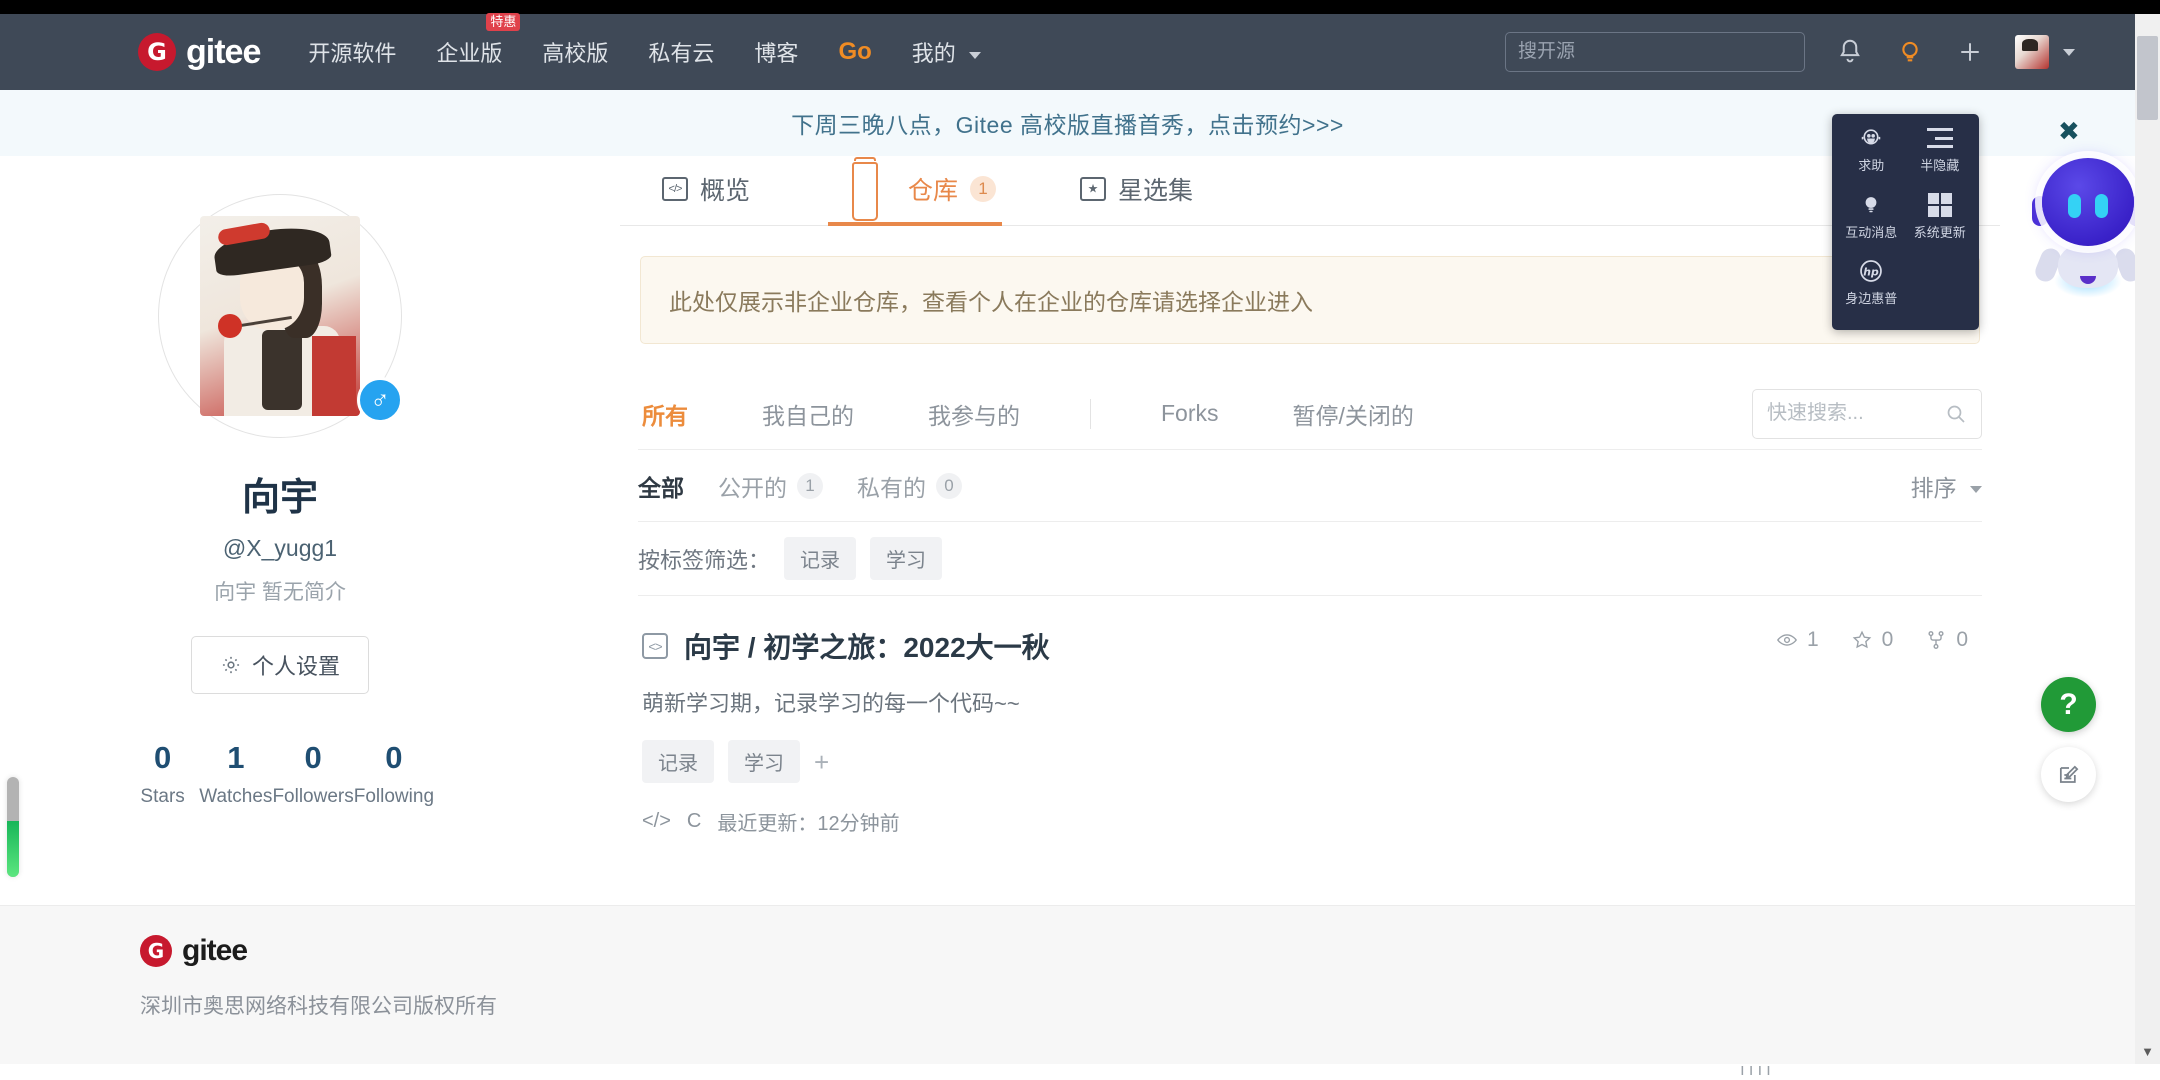  What do you see at coordinates (280, 592) in the screenshot?
I see `profile-bio: 向宇 暂无简介` at bounding box center [280, 592].